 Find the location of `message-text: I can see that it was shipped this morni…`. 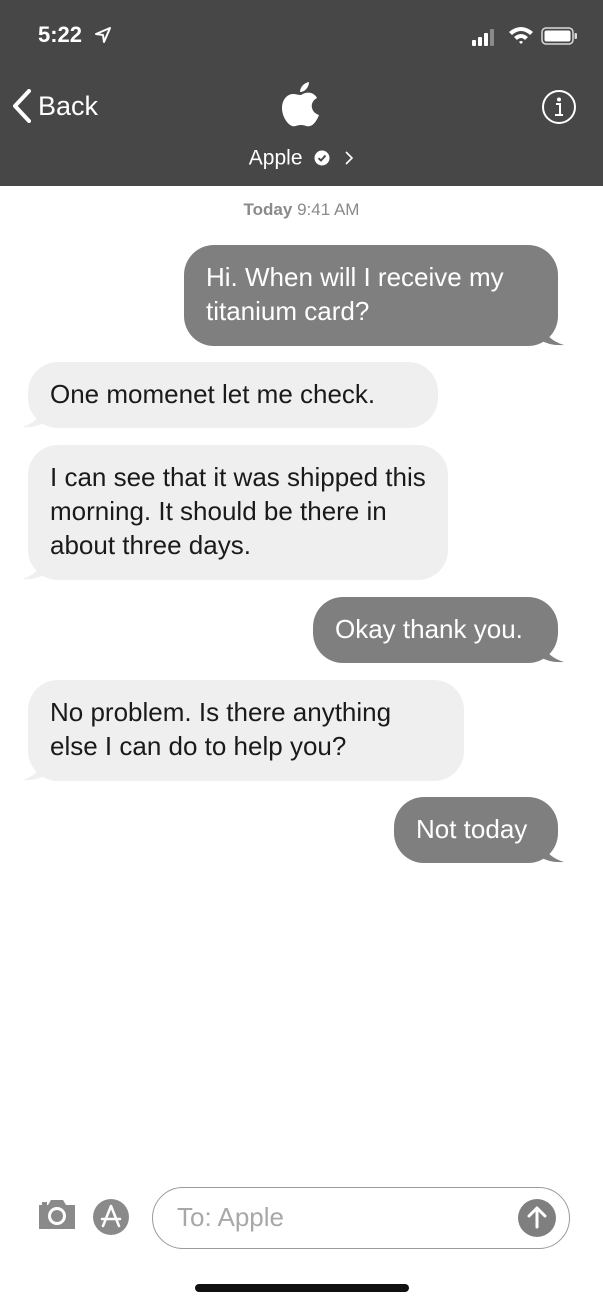

message-text: I can see that it was shipped this morni… is located at coordinates (238, 511).